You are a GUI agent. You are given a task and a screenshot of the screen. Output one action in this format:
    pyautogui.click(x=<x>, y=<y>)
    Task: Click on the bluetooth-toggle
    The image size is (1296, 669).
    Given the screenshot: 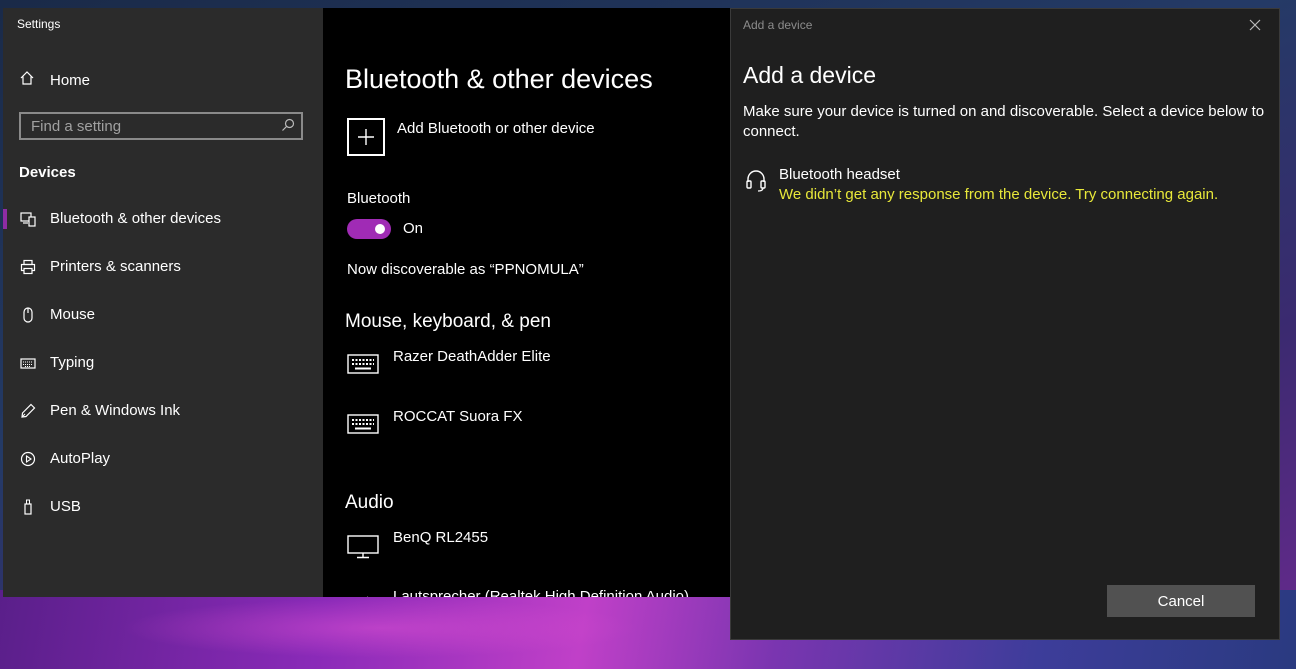 What is the action you would take?
    pyautogui.click(x=369, y=229)
    